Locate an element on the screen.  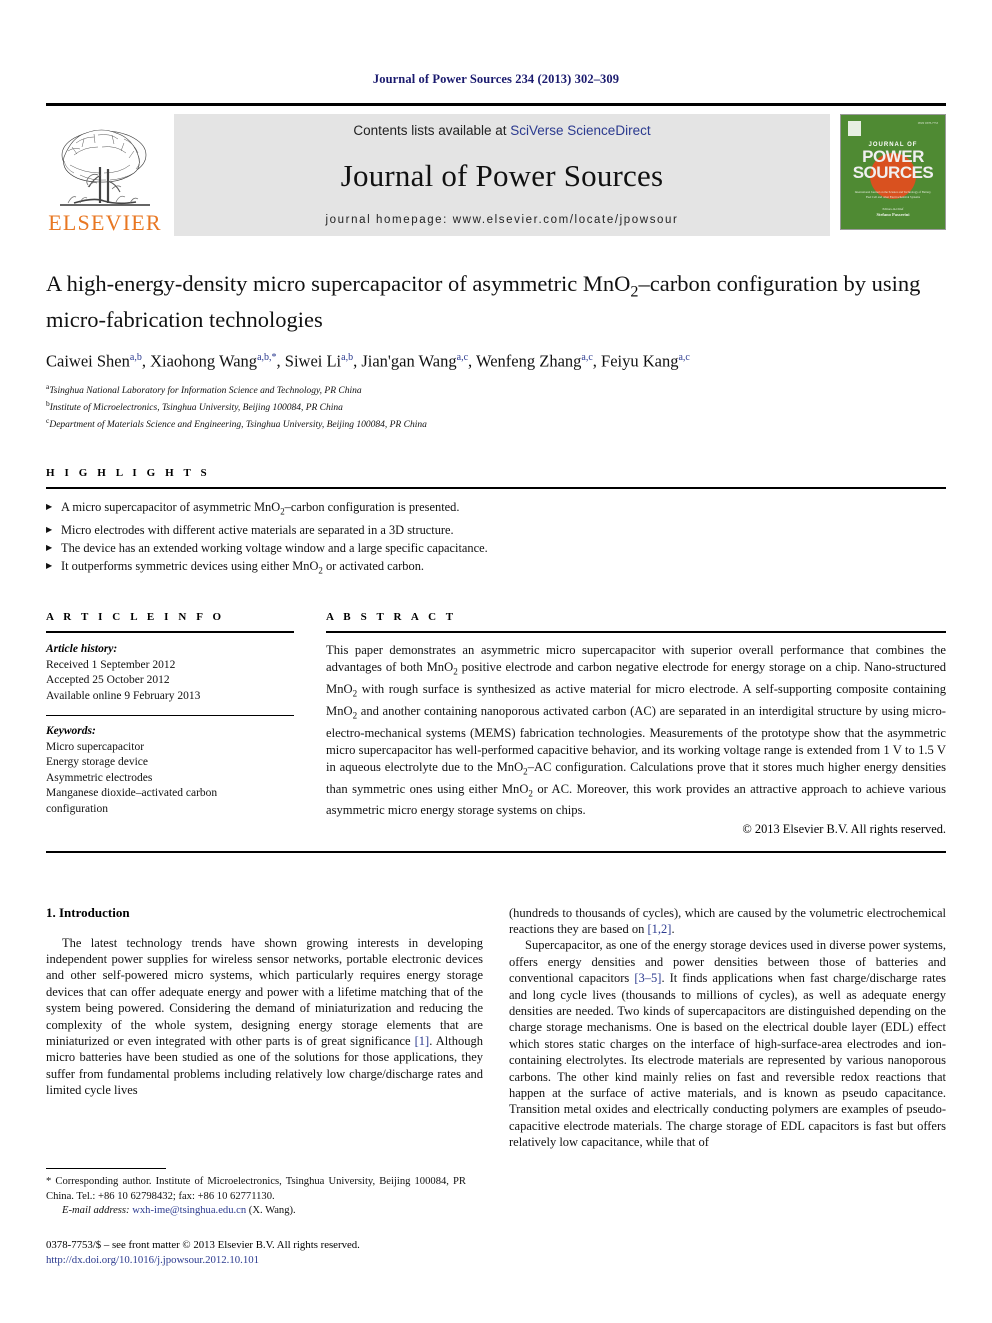
elsevier-tree-icon is located at coordinates (105, 167).